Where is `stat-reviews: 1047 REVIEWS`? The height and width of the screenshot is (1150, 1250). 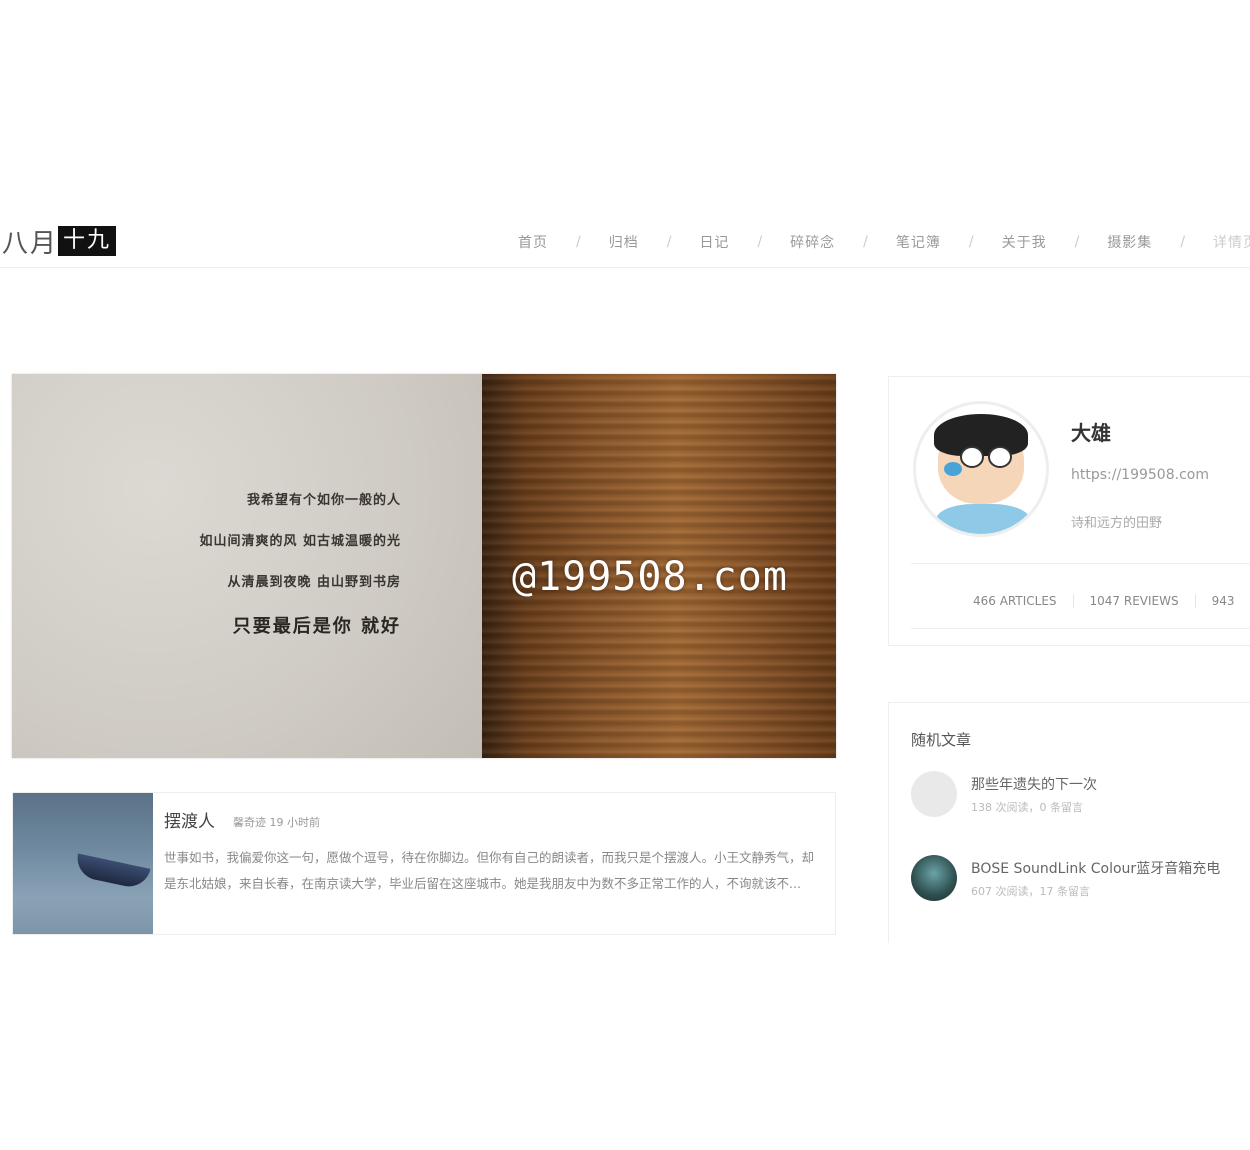 stat-reviews: 1047 REVIEWS is located at coordinates (1135, 601).